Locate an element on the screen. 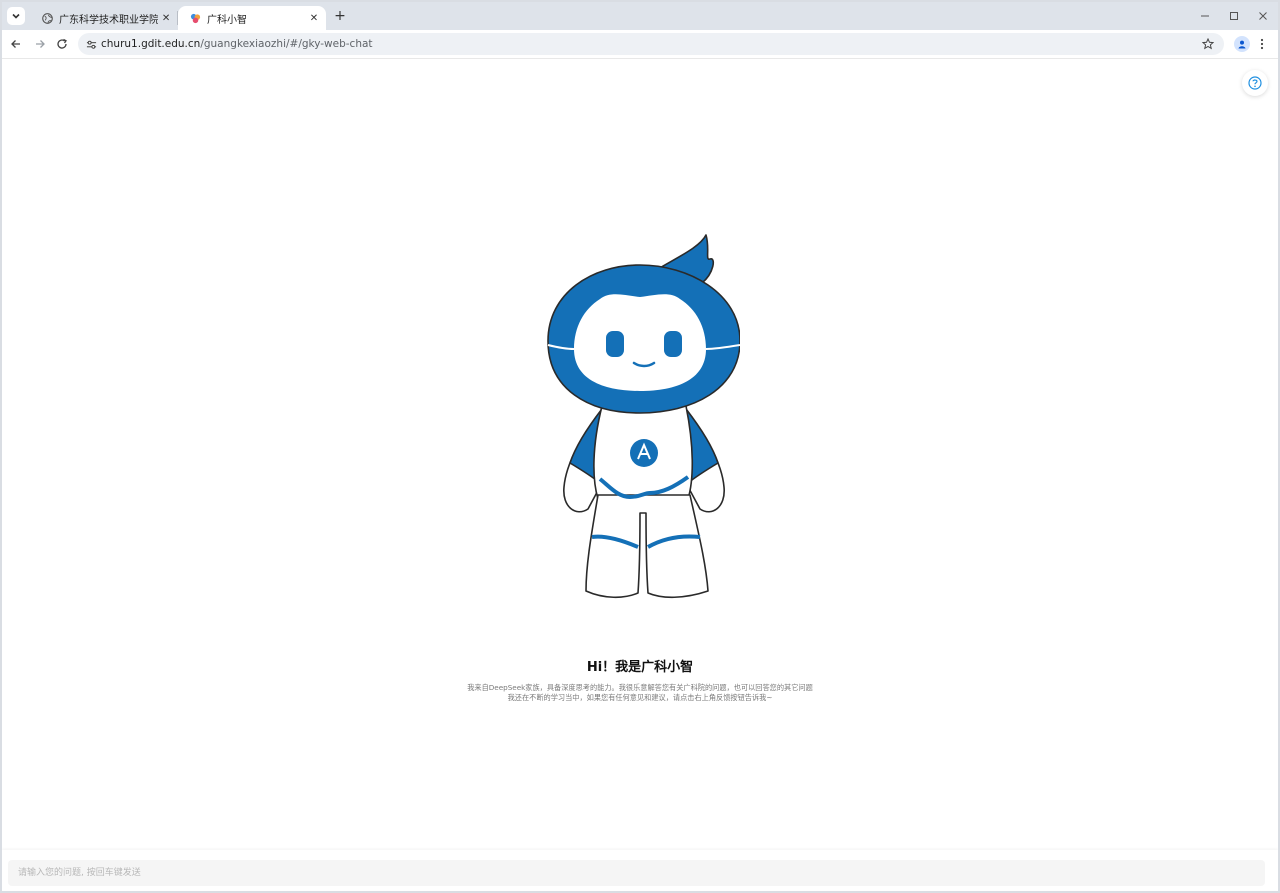 The height and width of the screenshot is (893, 1280). bookmark-star-icon is located at coordinates (1208, 44).